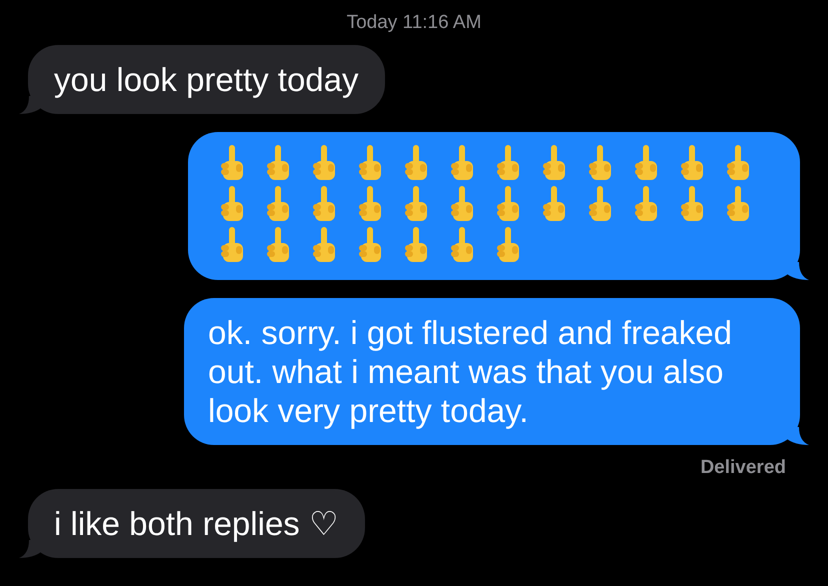  What do you see at coordinates (743, 468) in the screenshot?
I see `delivery-status: Delivered` at bounding box center [743, 468].